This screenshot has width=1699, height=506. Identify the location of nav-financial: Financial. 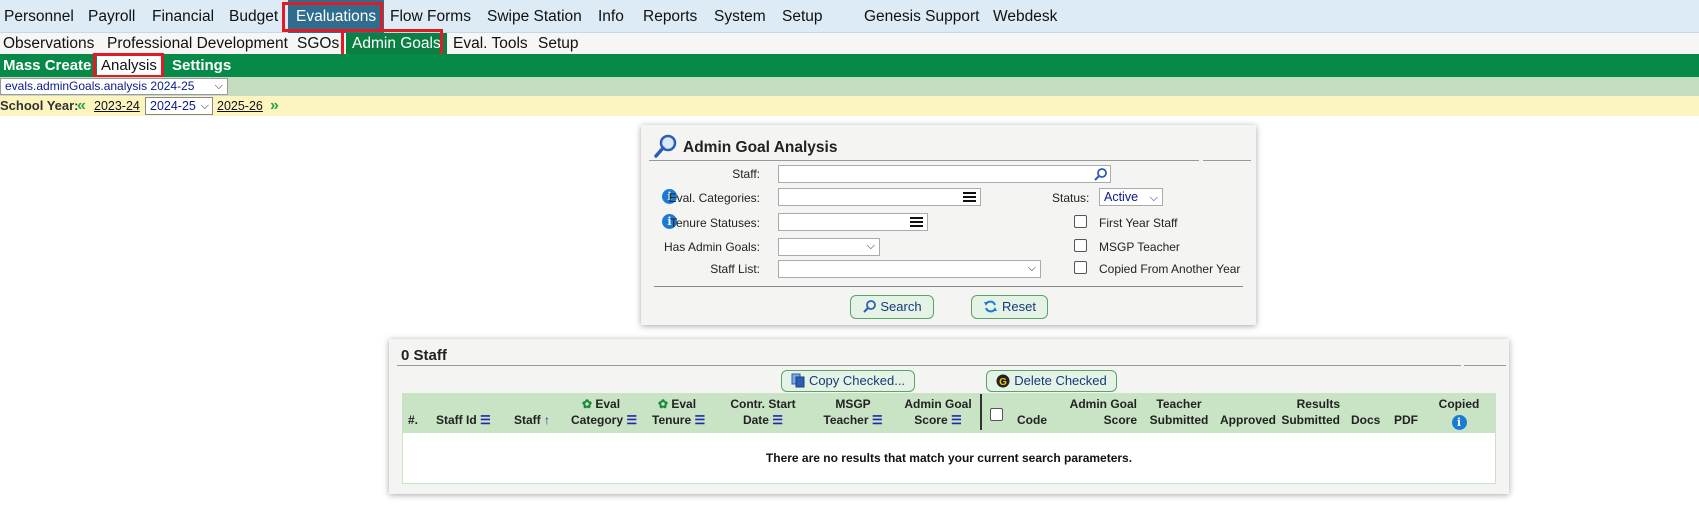
(183, 16).